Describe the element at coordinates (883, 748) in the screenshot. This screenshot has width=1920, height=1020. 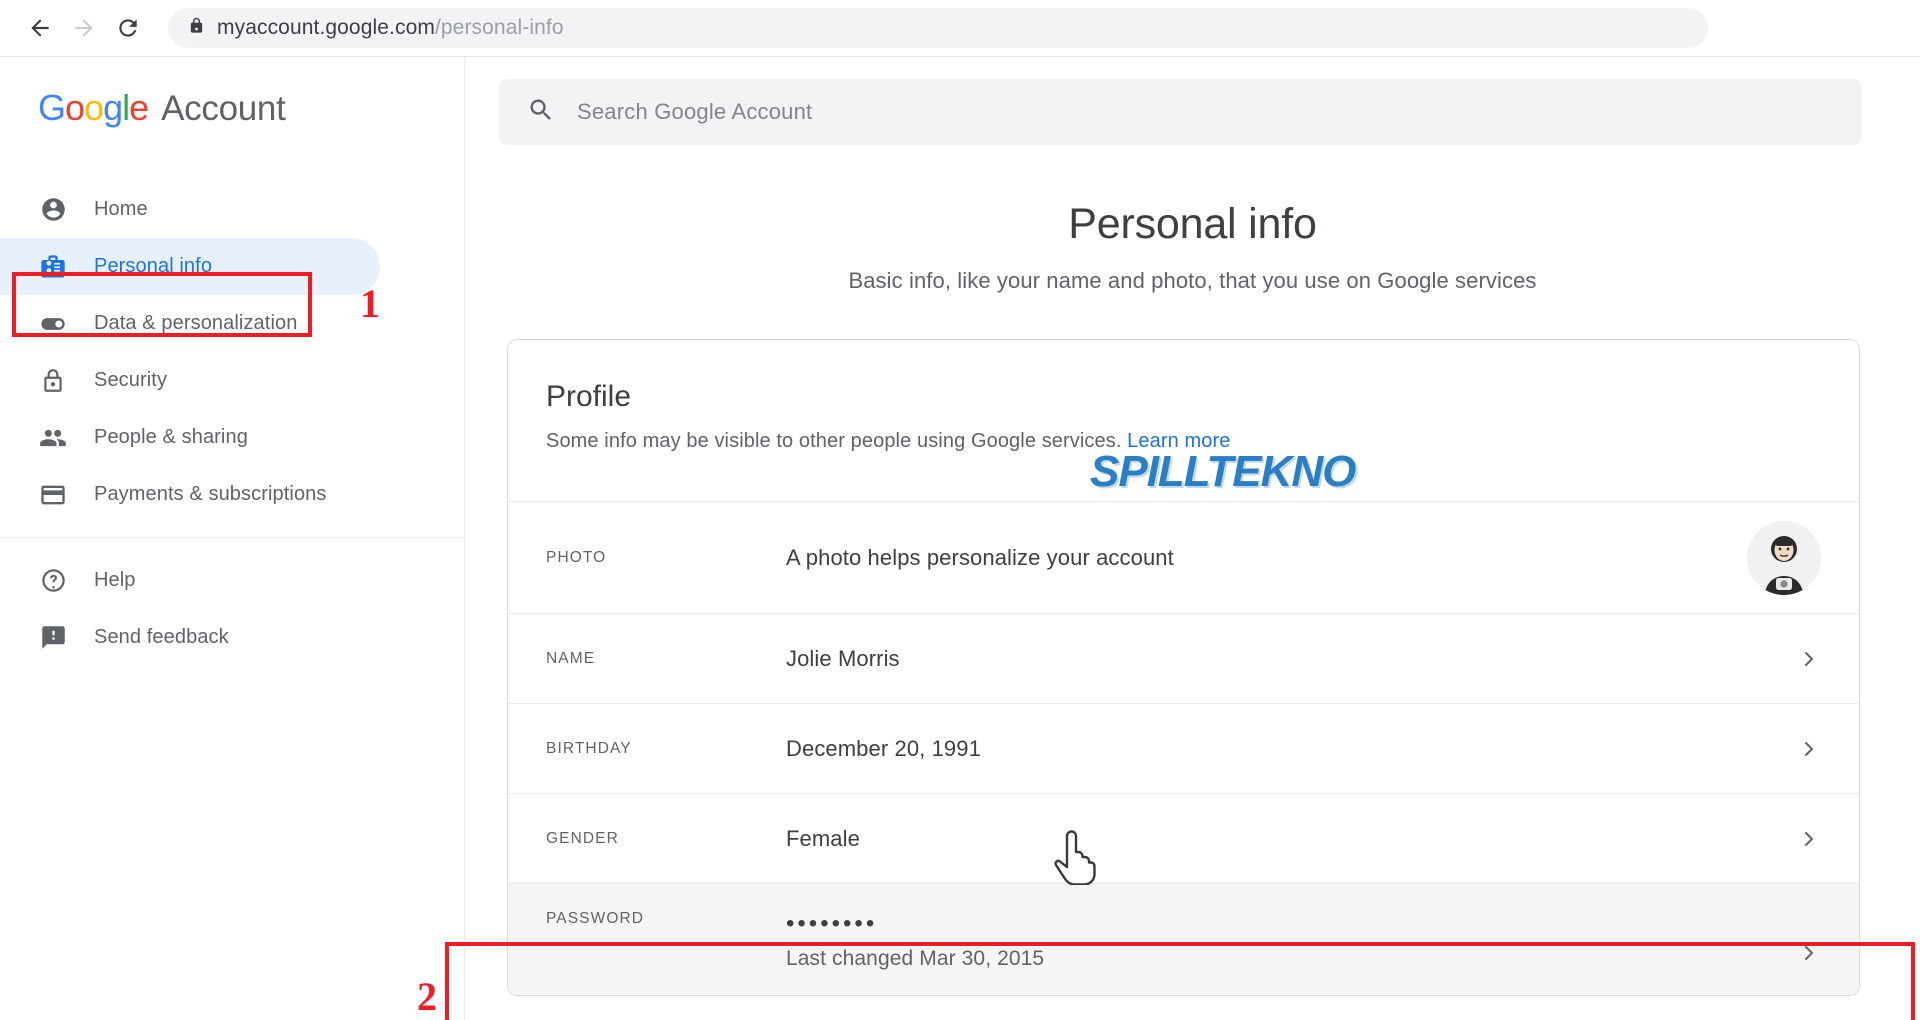
I see `row-value: December 20, 1991` at that location.